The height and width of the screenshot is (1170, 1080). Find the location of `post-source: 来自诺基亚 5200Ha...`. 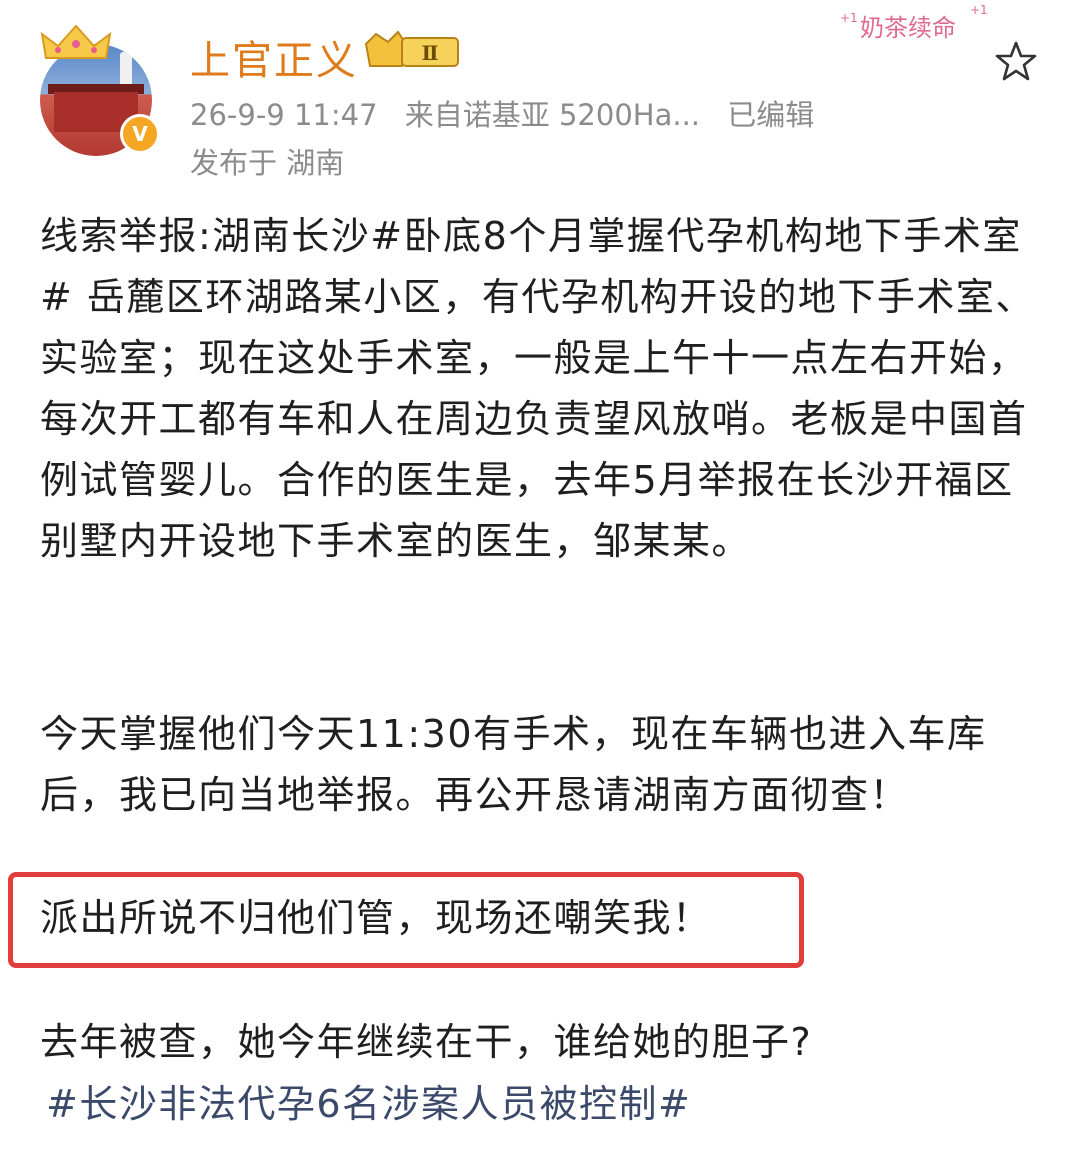

post-source: 来自诺基亚 5200Ha... is located at coordinates (552, 115).